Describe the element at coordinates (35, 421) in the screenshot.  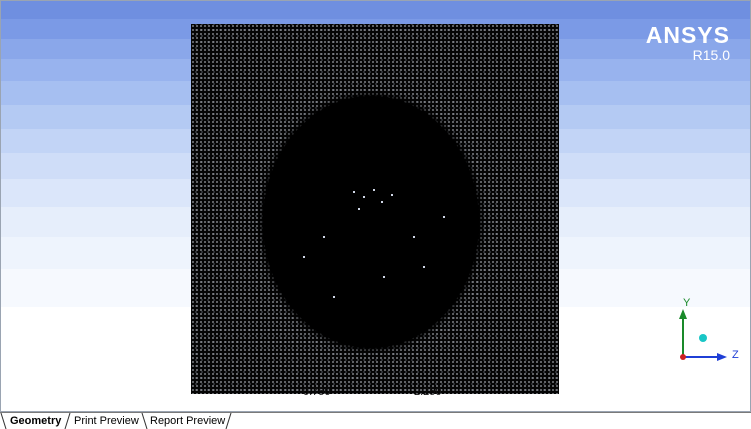
I see `tab-geometry: Geometry` at that location.